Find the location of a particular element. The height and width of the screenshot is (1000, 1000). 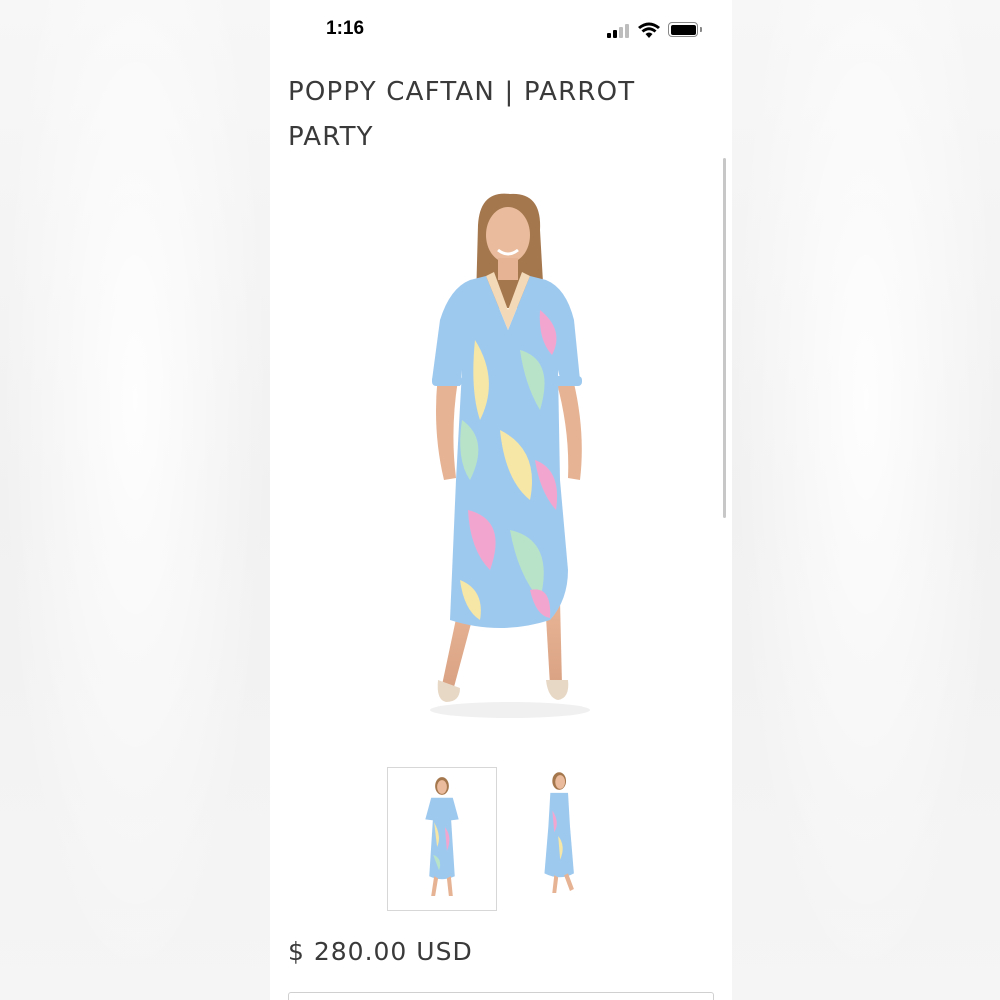

wifi-icon is located at coordinates (649, 30).